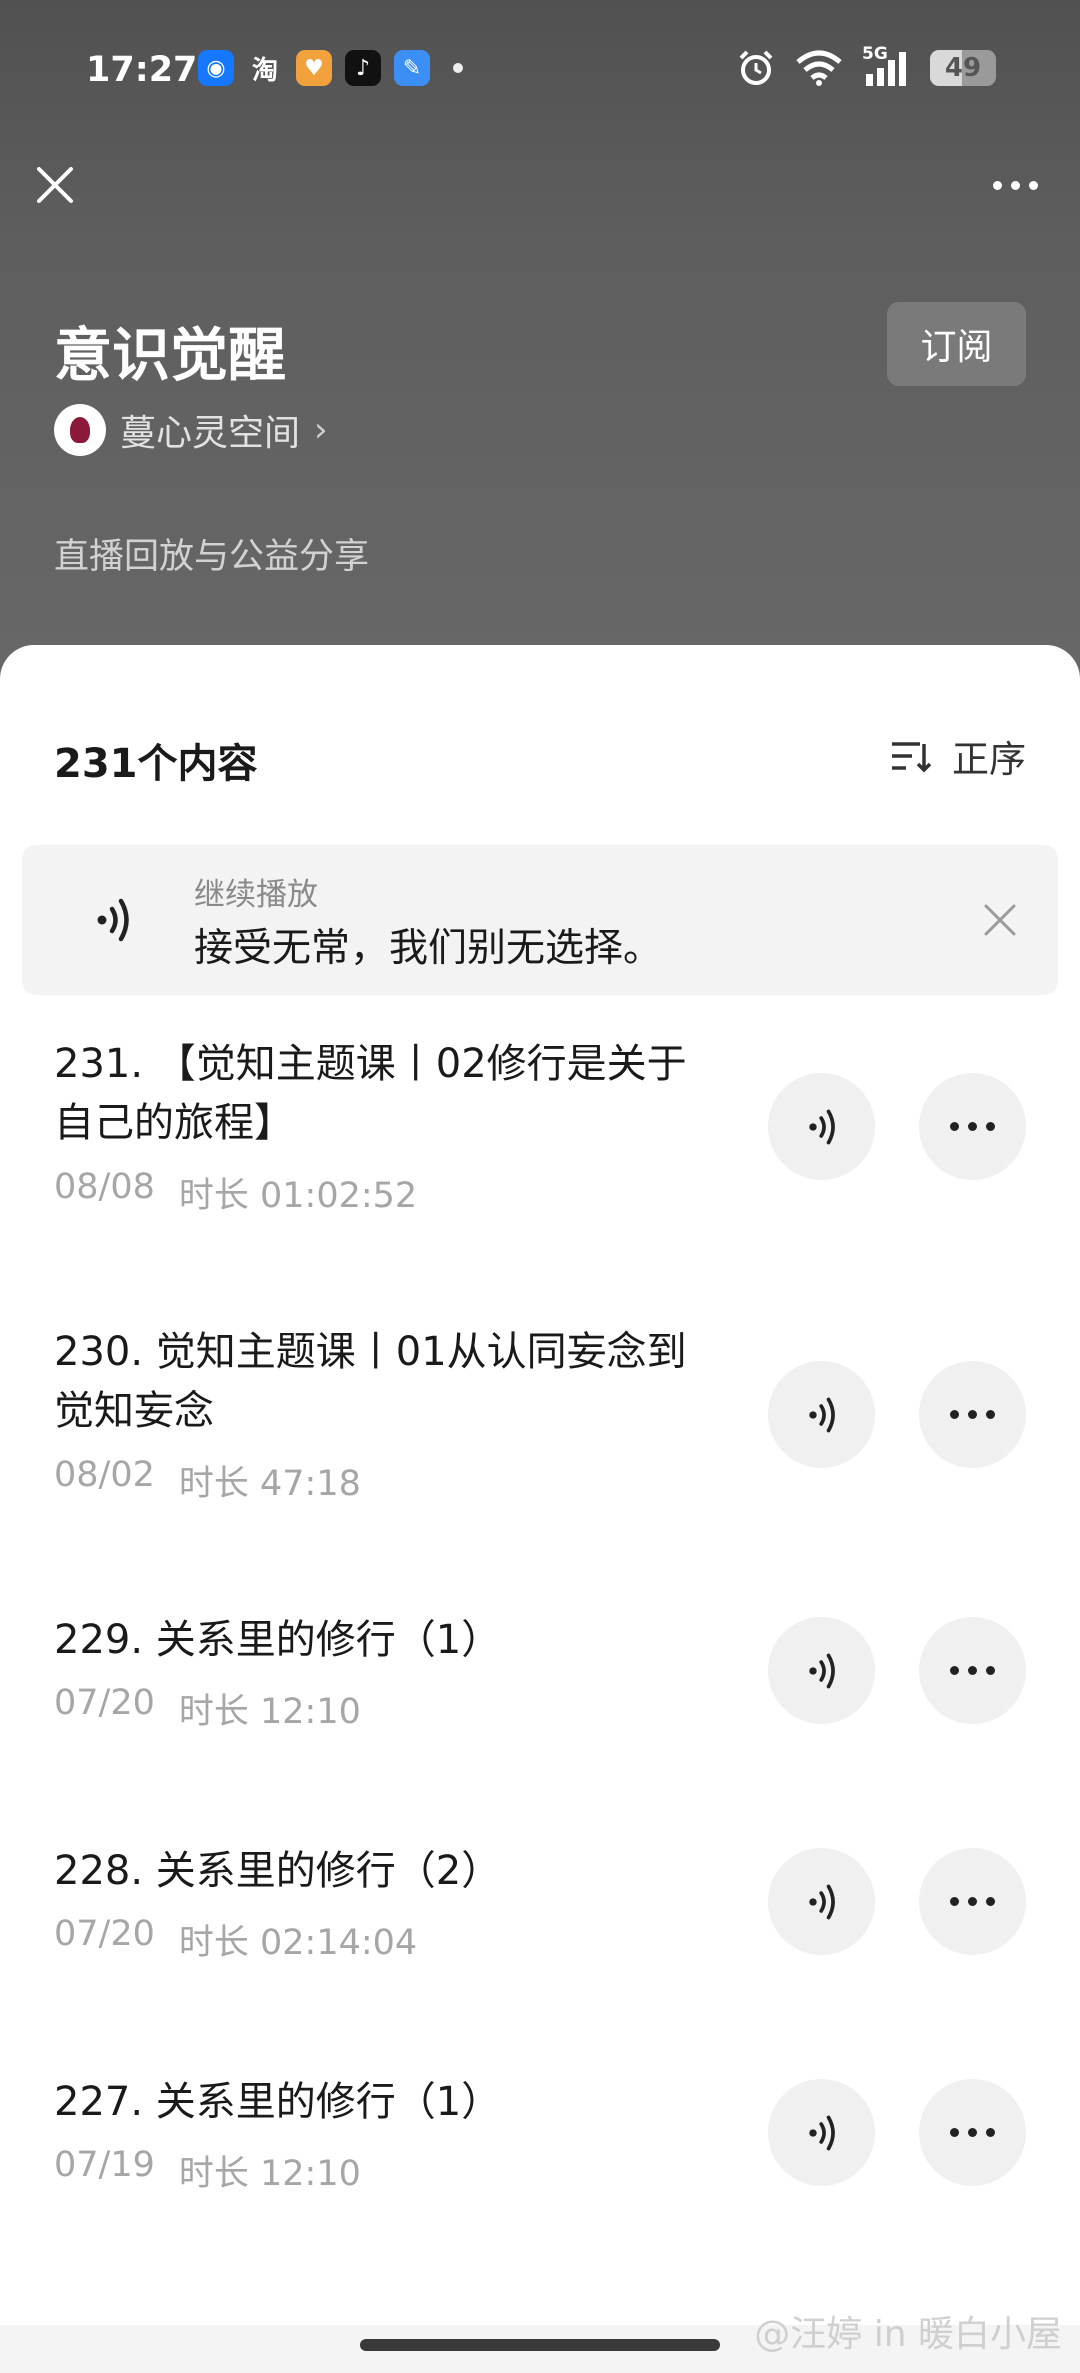 This screenshot has height=2373, width=1080. I want to click on app-blue-circle-icon: ◉, so click(216, 68).